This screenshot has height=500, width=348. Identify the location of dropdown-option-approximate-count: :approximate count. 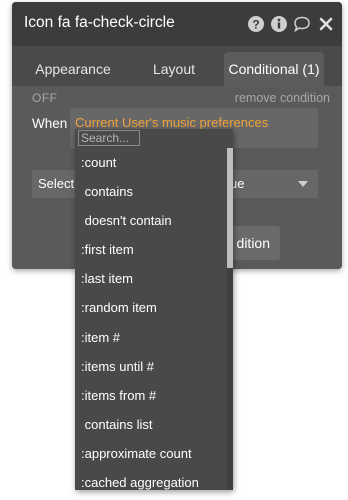
(150, 453).